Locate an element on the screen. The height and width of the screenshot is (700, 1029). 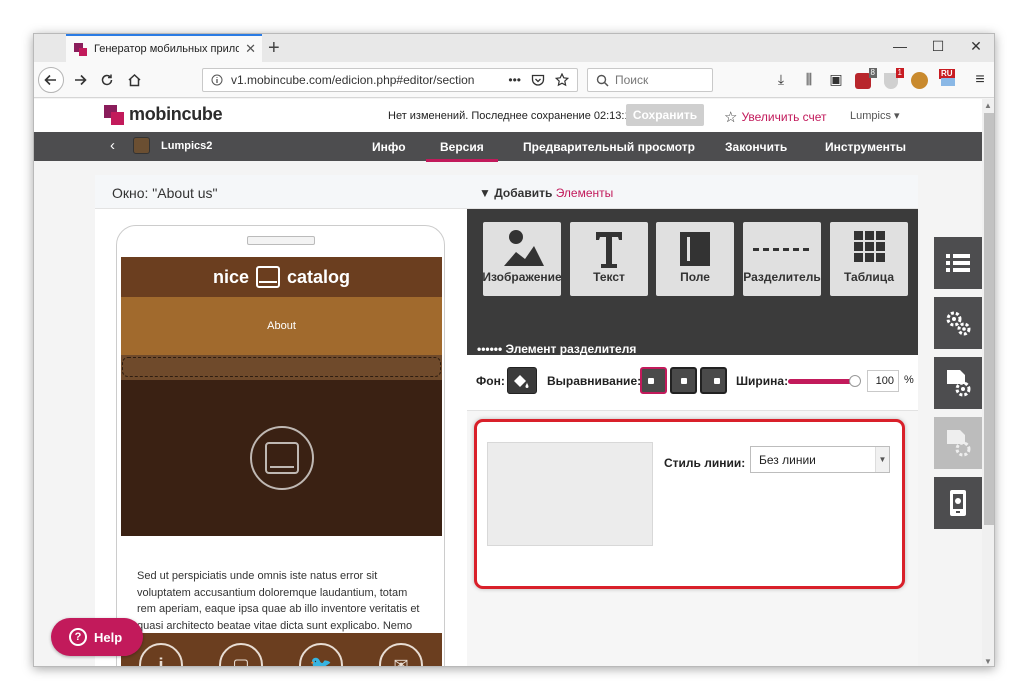
shield-badge: 1 is located at coordinates (899, 73).